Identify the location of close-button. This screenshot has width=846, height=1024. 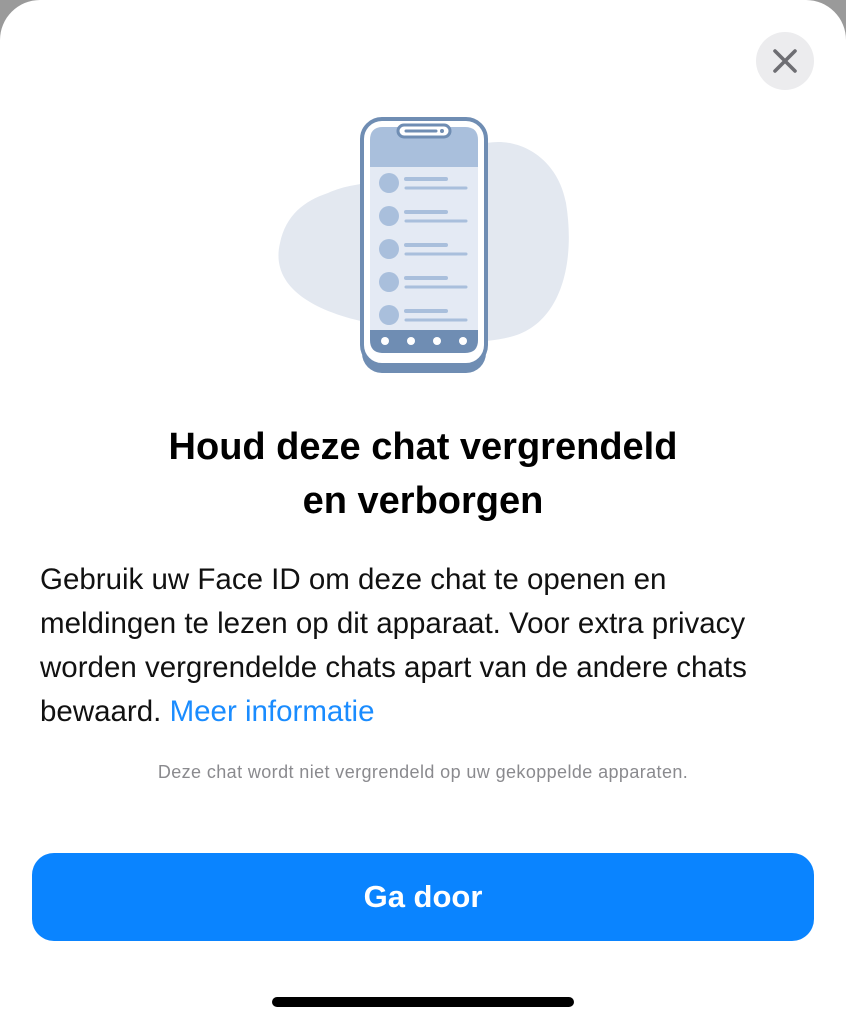
(785, 61).